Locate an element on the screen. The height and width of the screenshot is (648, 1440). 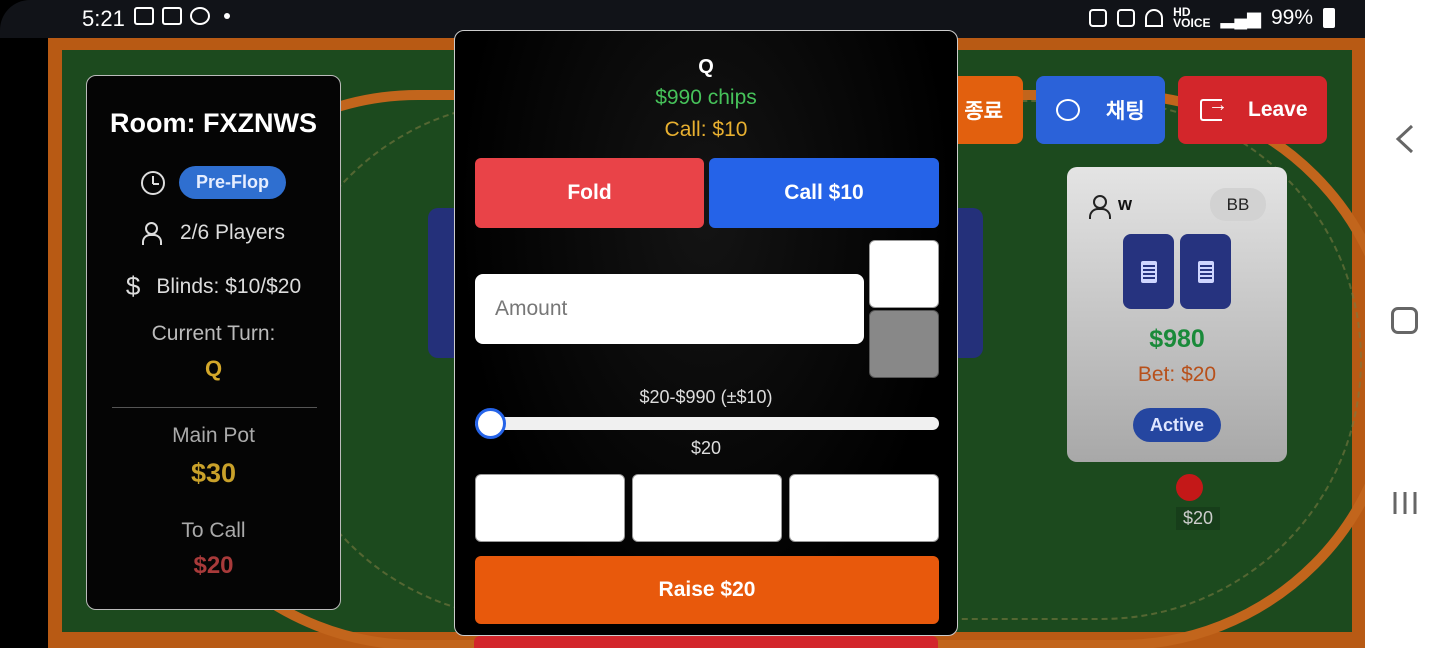
player-name: w is located at coordinates (1125, 204).